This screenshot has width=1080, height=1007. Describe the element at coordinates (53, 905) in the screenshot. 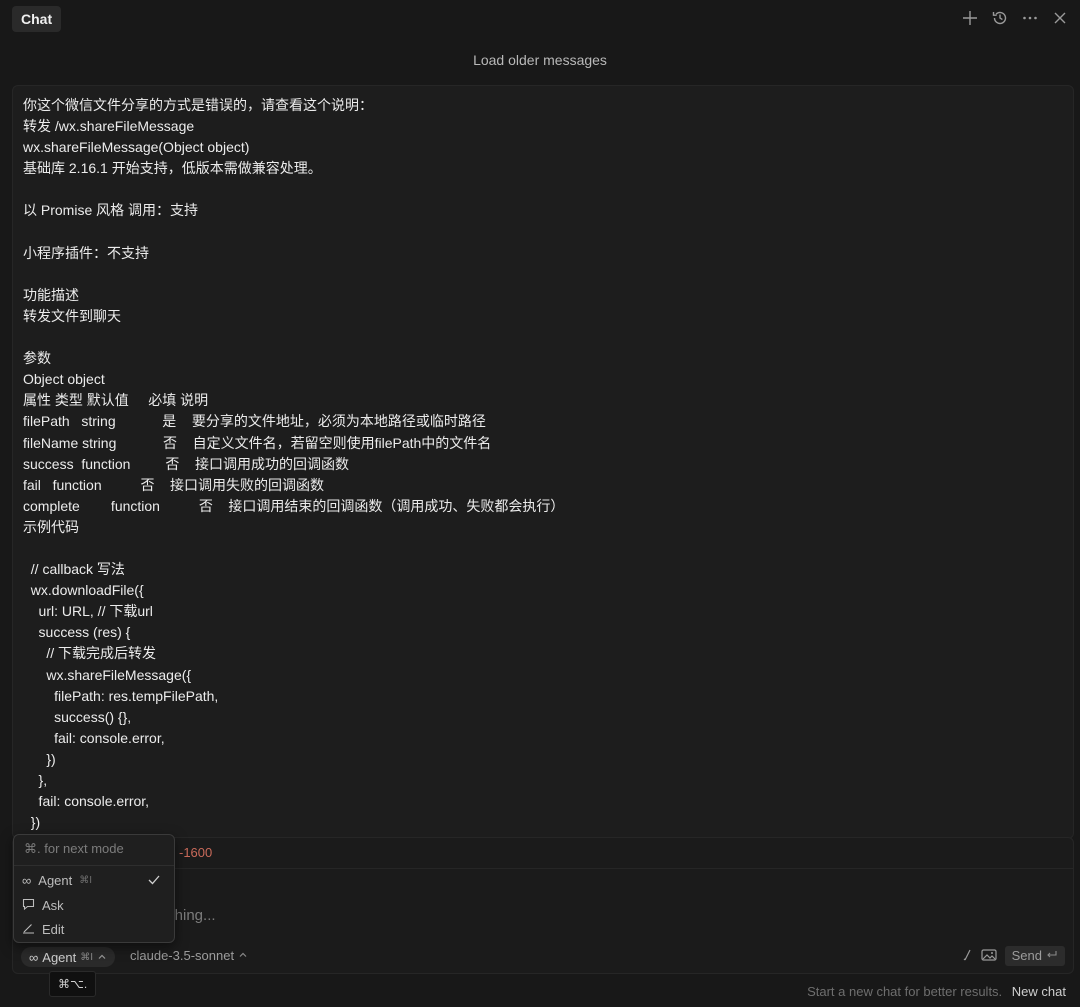

I see `mode-option-label: Ask` at that location.